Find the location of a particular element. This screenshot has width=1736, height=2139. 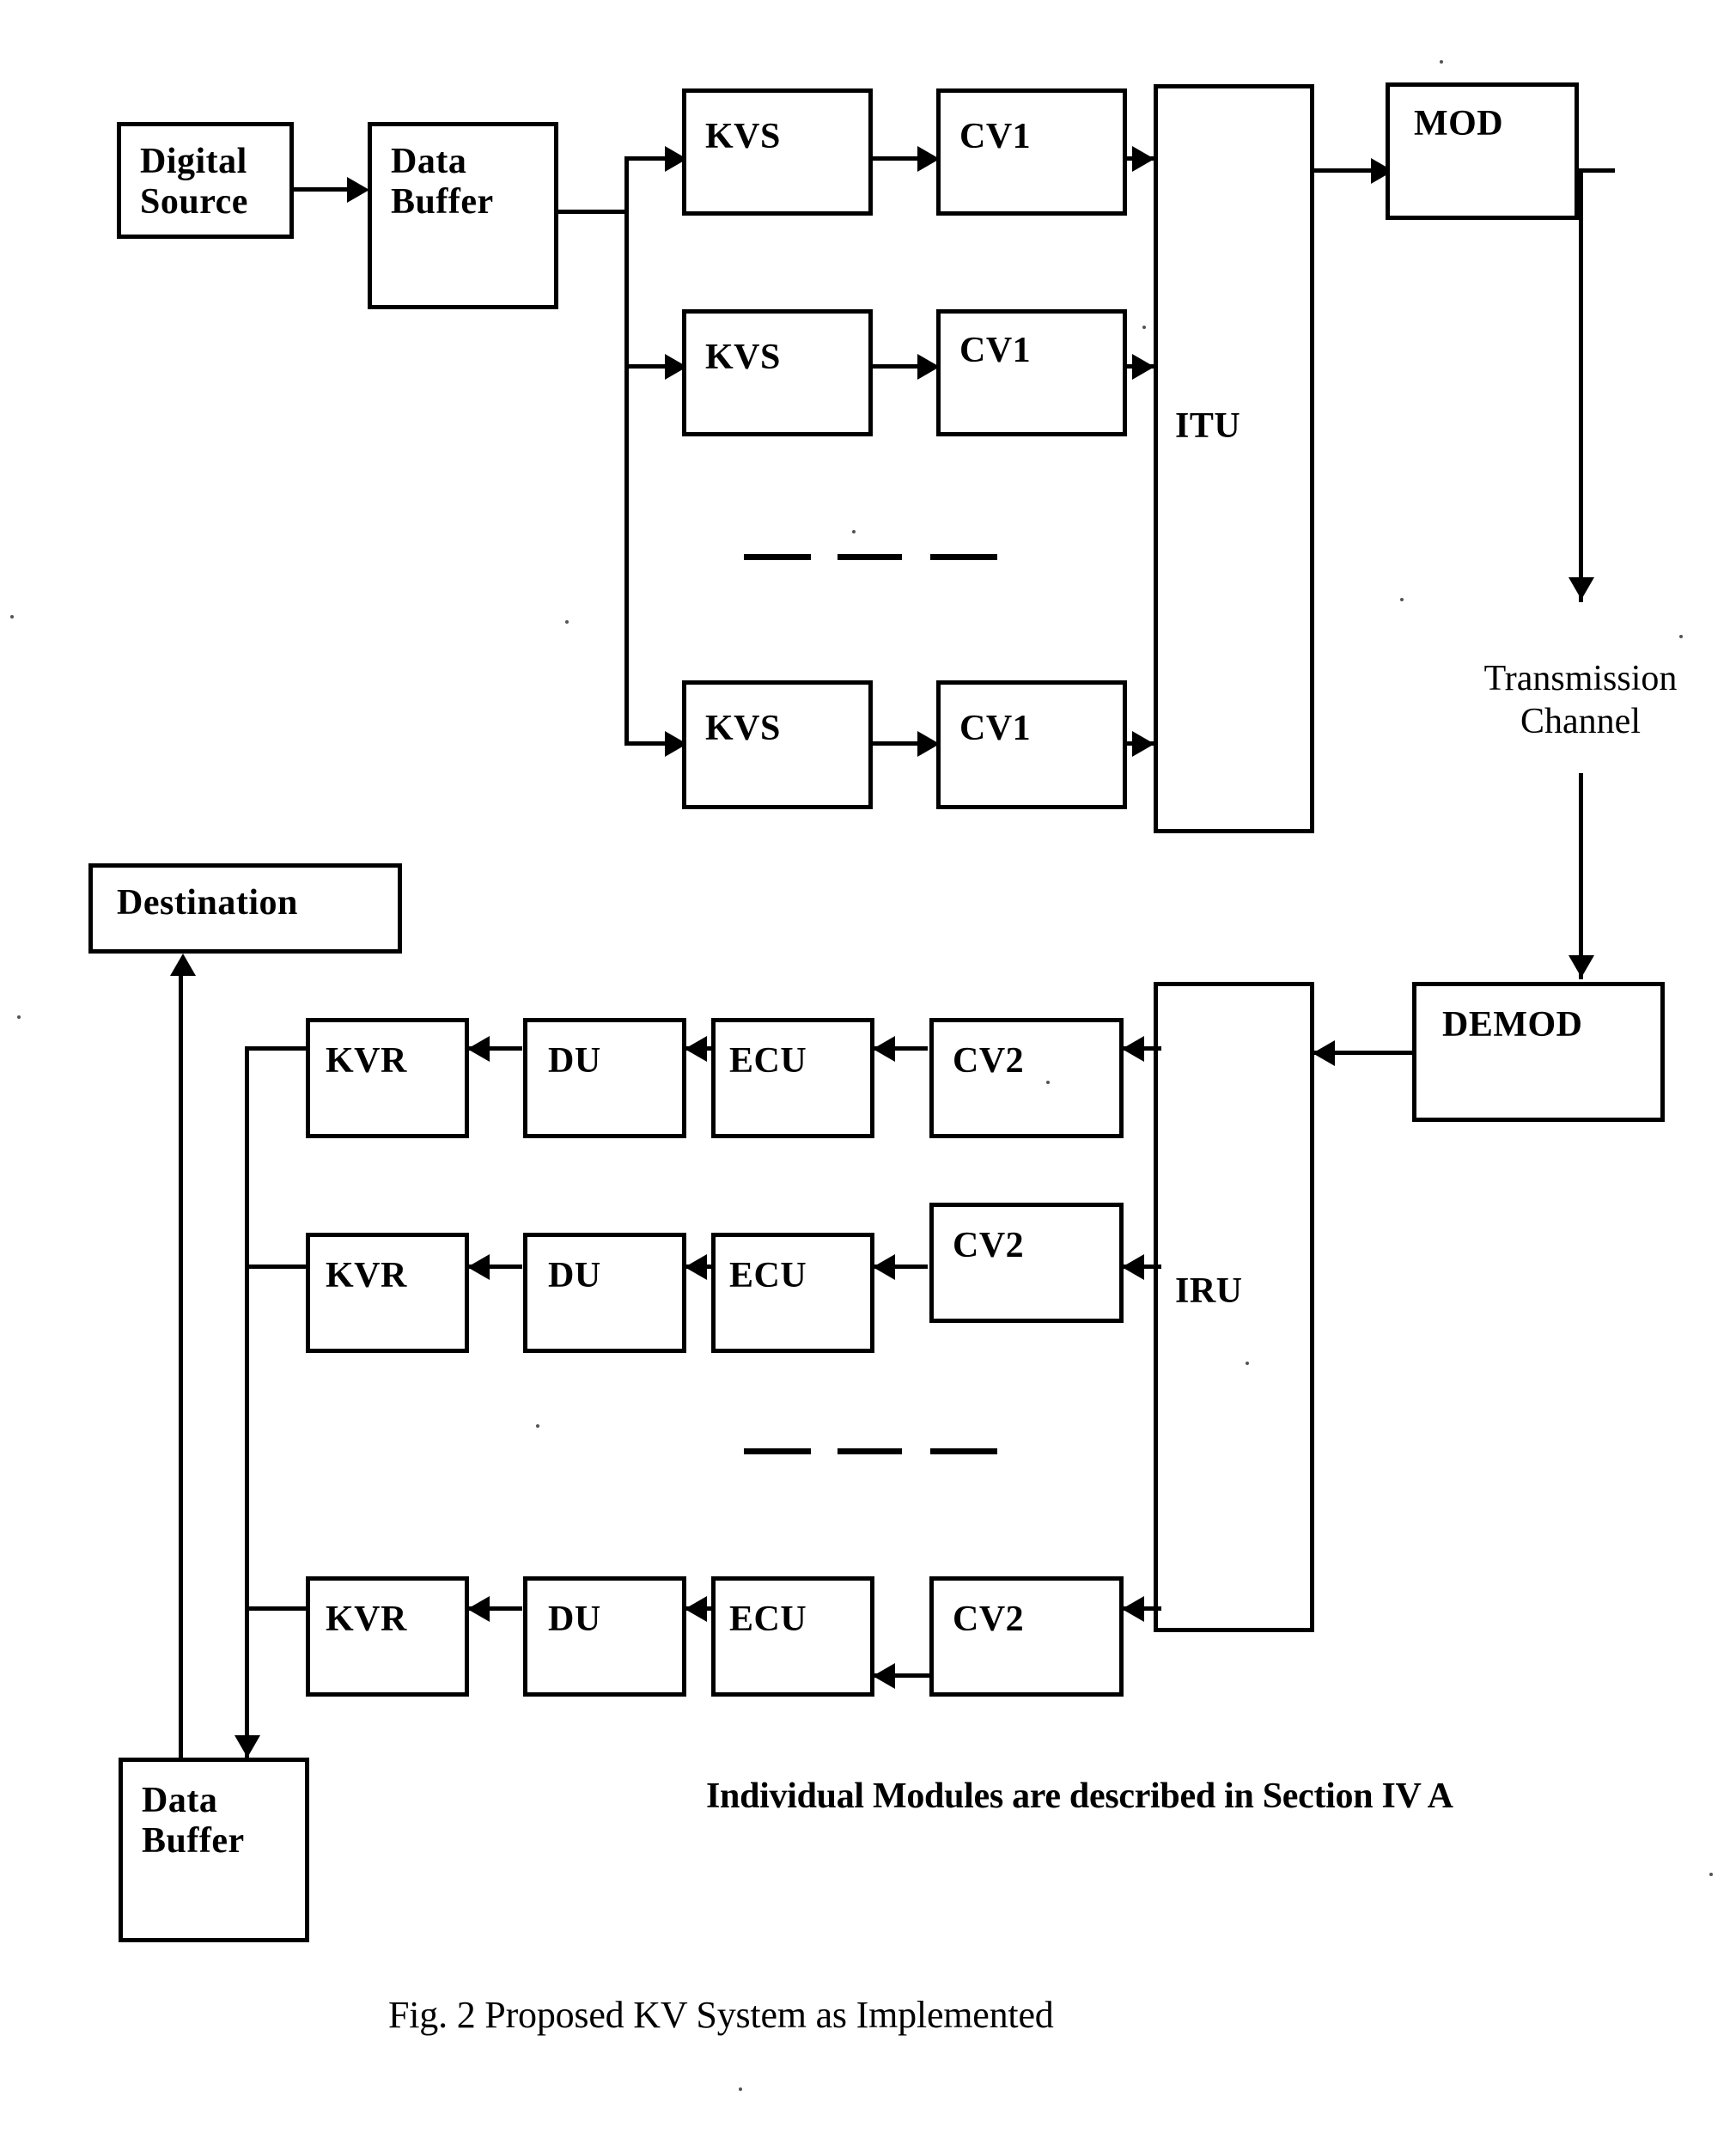

block-mod: MOD is located at coordinates (1483, 151).